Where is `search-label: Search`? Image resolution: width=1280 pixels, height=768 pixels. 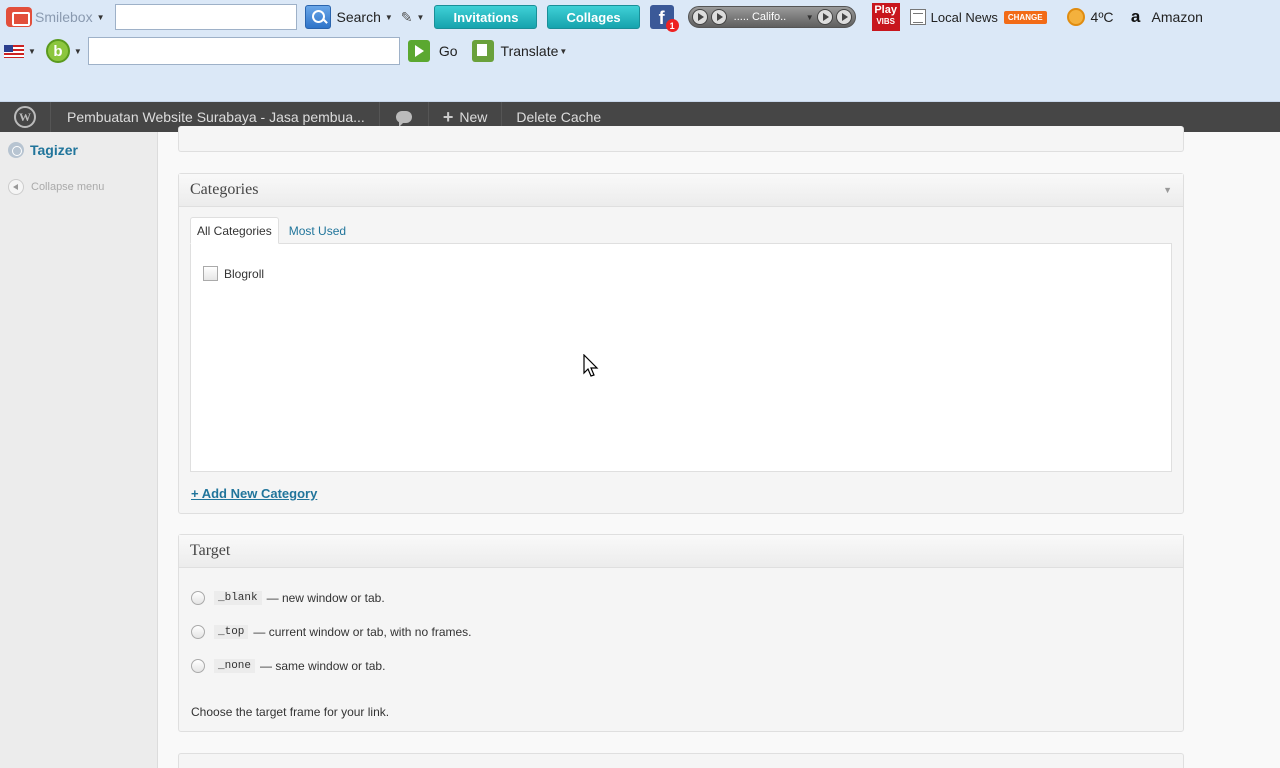
search-label: Search is located at coordinates (358, 17).